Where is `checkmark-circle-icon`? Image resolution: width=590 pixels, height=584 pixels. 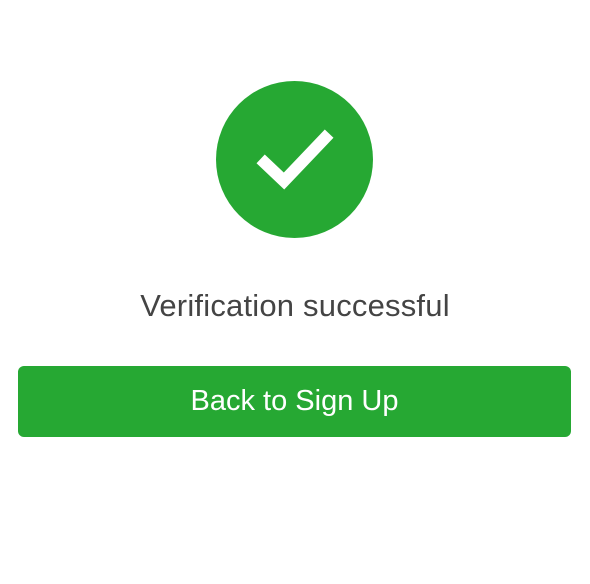
checkmark-circle-icon is located at coordinates (294, 159).